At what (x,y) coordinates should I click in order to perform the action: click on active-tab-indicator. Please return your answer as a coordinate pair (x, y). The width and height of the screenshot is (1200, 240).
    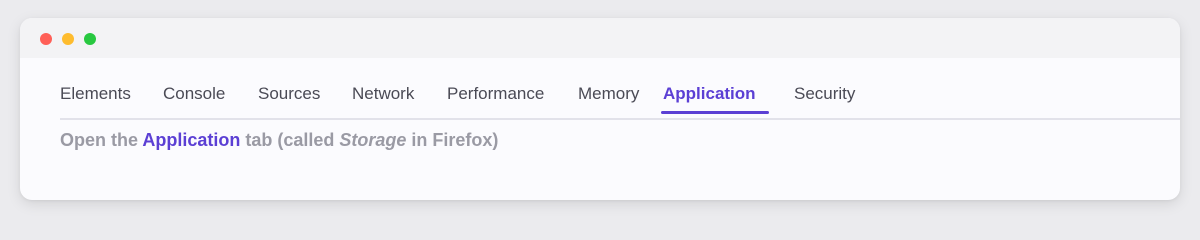
    Looking at the image, I should click on (715, 112).